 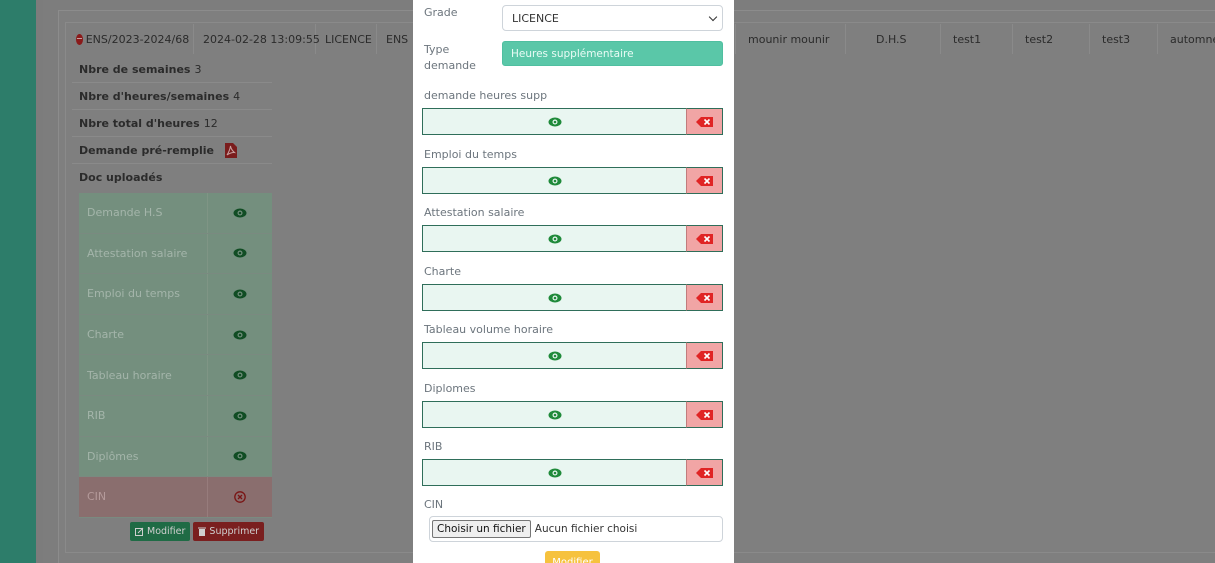 I want to click on pdf-icon, so click(x=231, y=150).